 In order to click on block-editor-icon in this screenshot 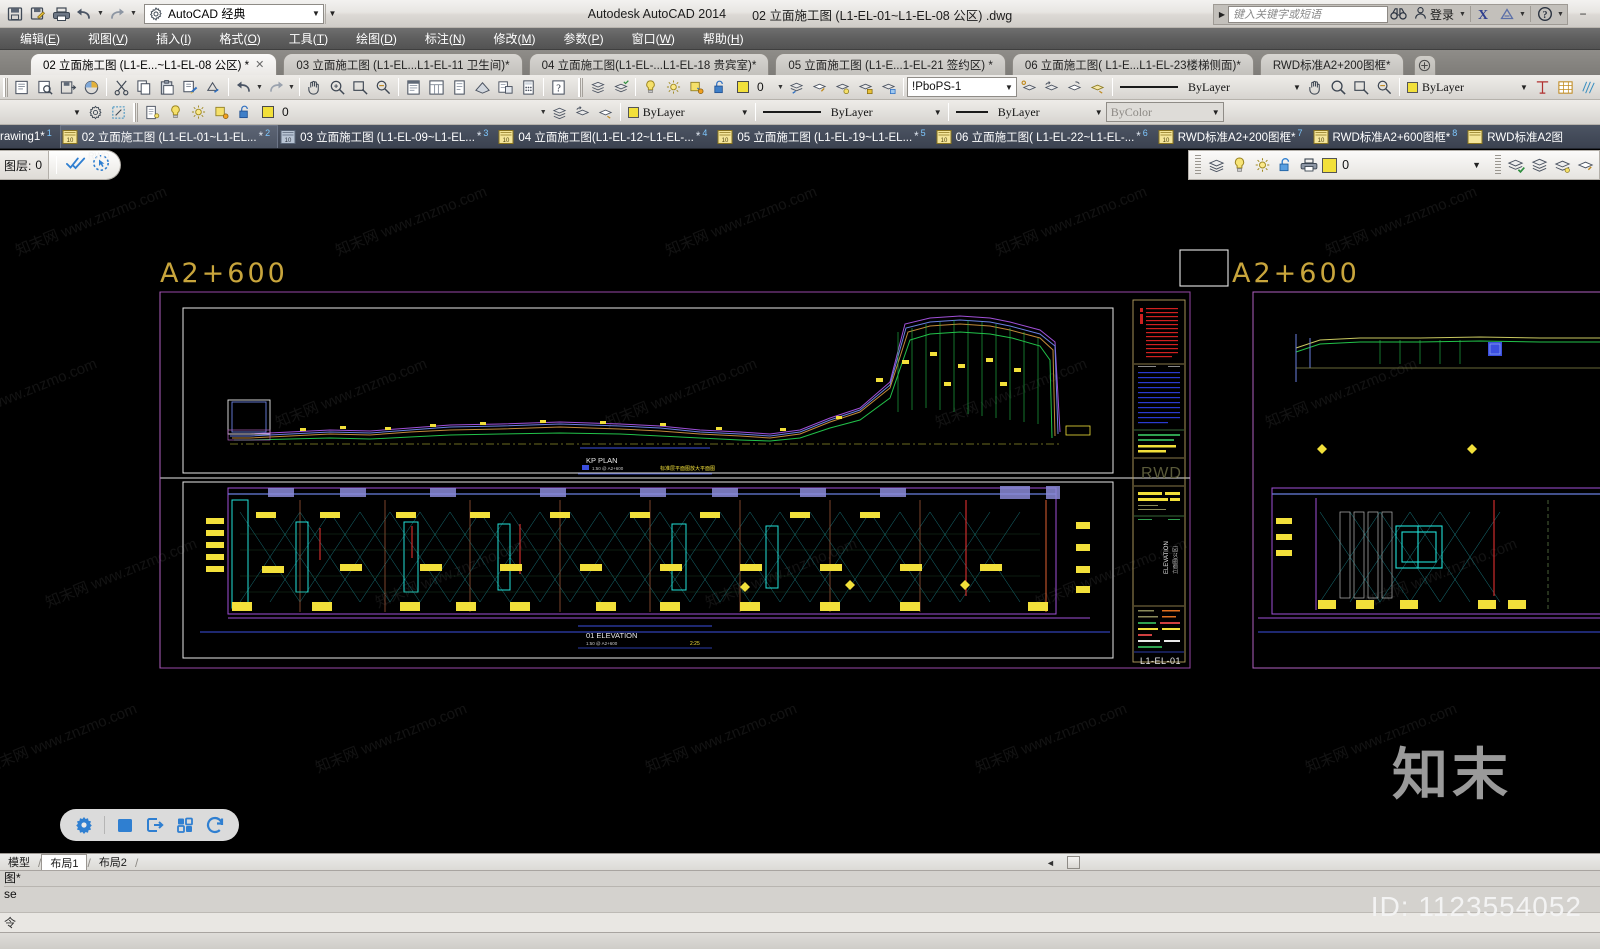, I will do `click(213, 87)`.